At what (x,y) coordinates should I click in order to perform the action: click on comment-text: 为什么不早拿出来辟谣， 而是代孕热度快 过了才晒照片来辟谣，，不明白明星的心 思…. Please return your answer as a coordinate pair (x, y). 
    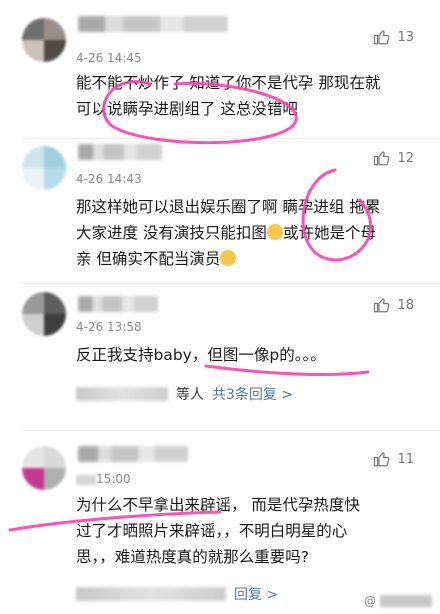
    Looking at the image, I should click on (218, 531).